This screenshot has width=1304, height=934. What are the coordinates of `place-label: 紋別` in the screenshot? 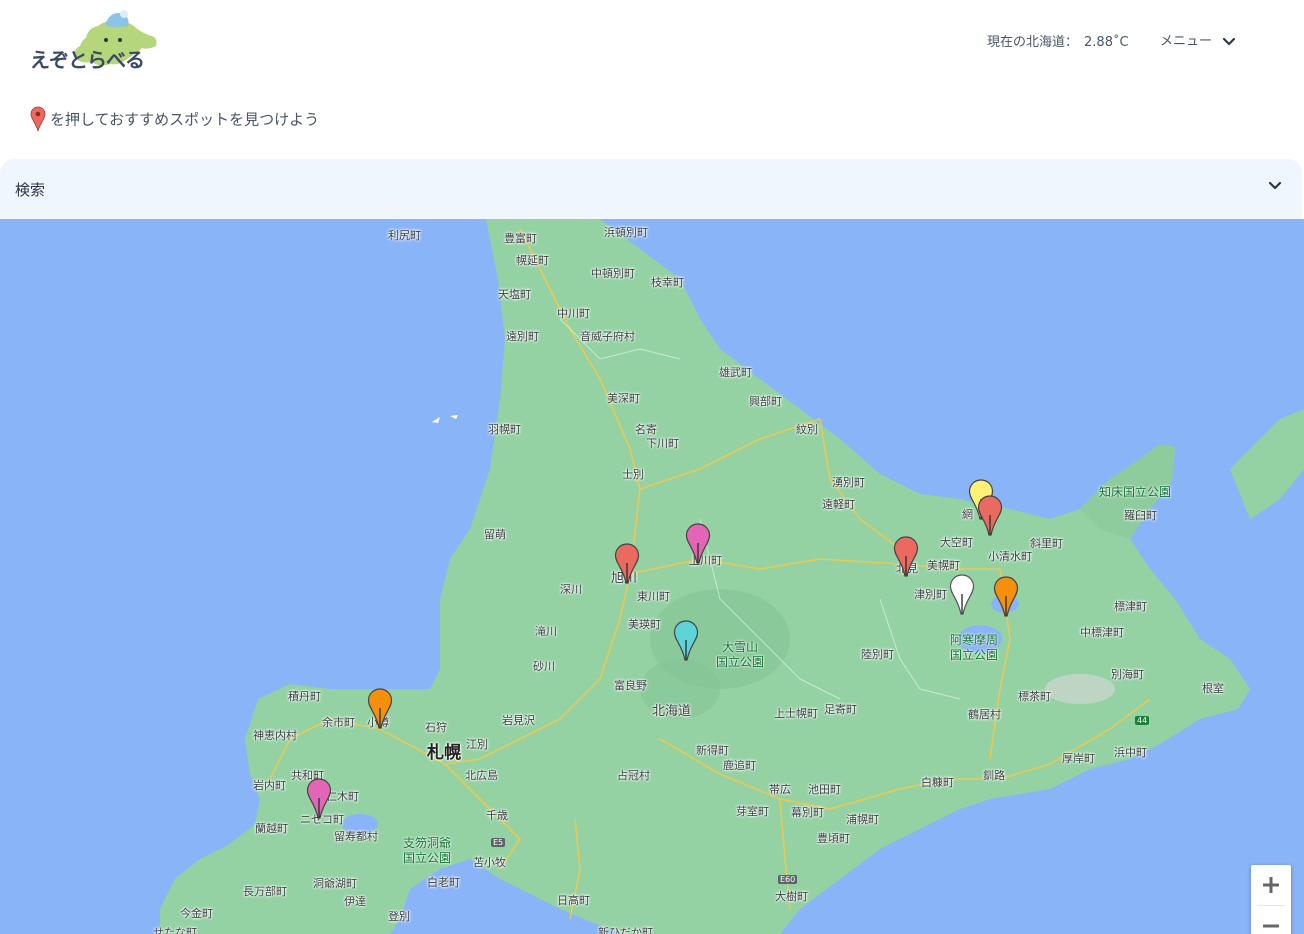 It's located at (807, 429).